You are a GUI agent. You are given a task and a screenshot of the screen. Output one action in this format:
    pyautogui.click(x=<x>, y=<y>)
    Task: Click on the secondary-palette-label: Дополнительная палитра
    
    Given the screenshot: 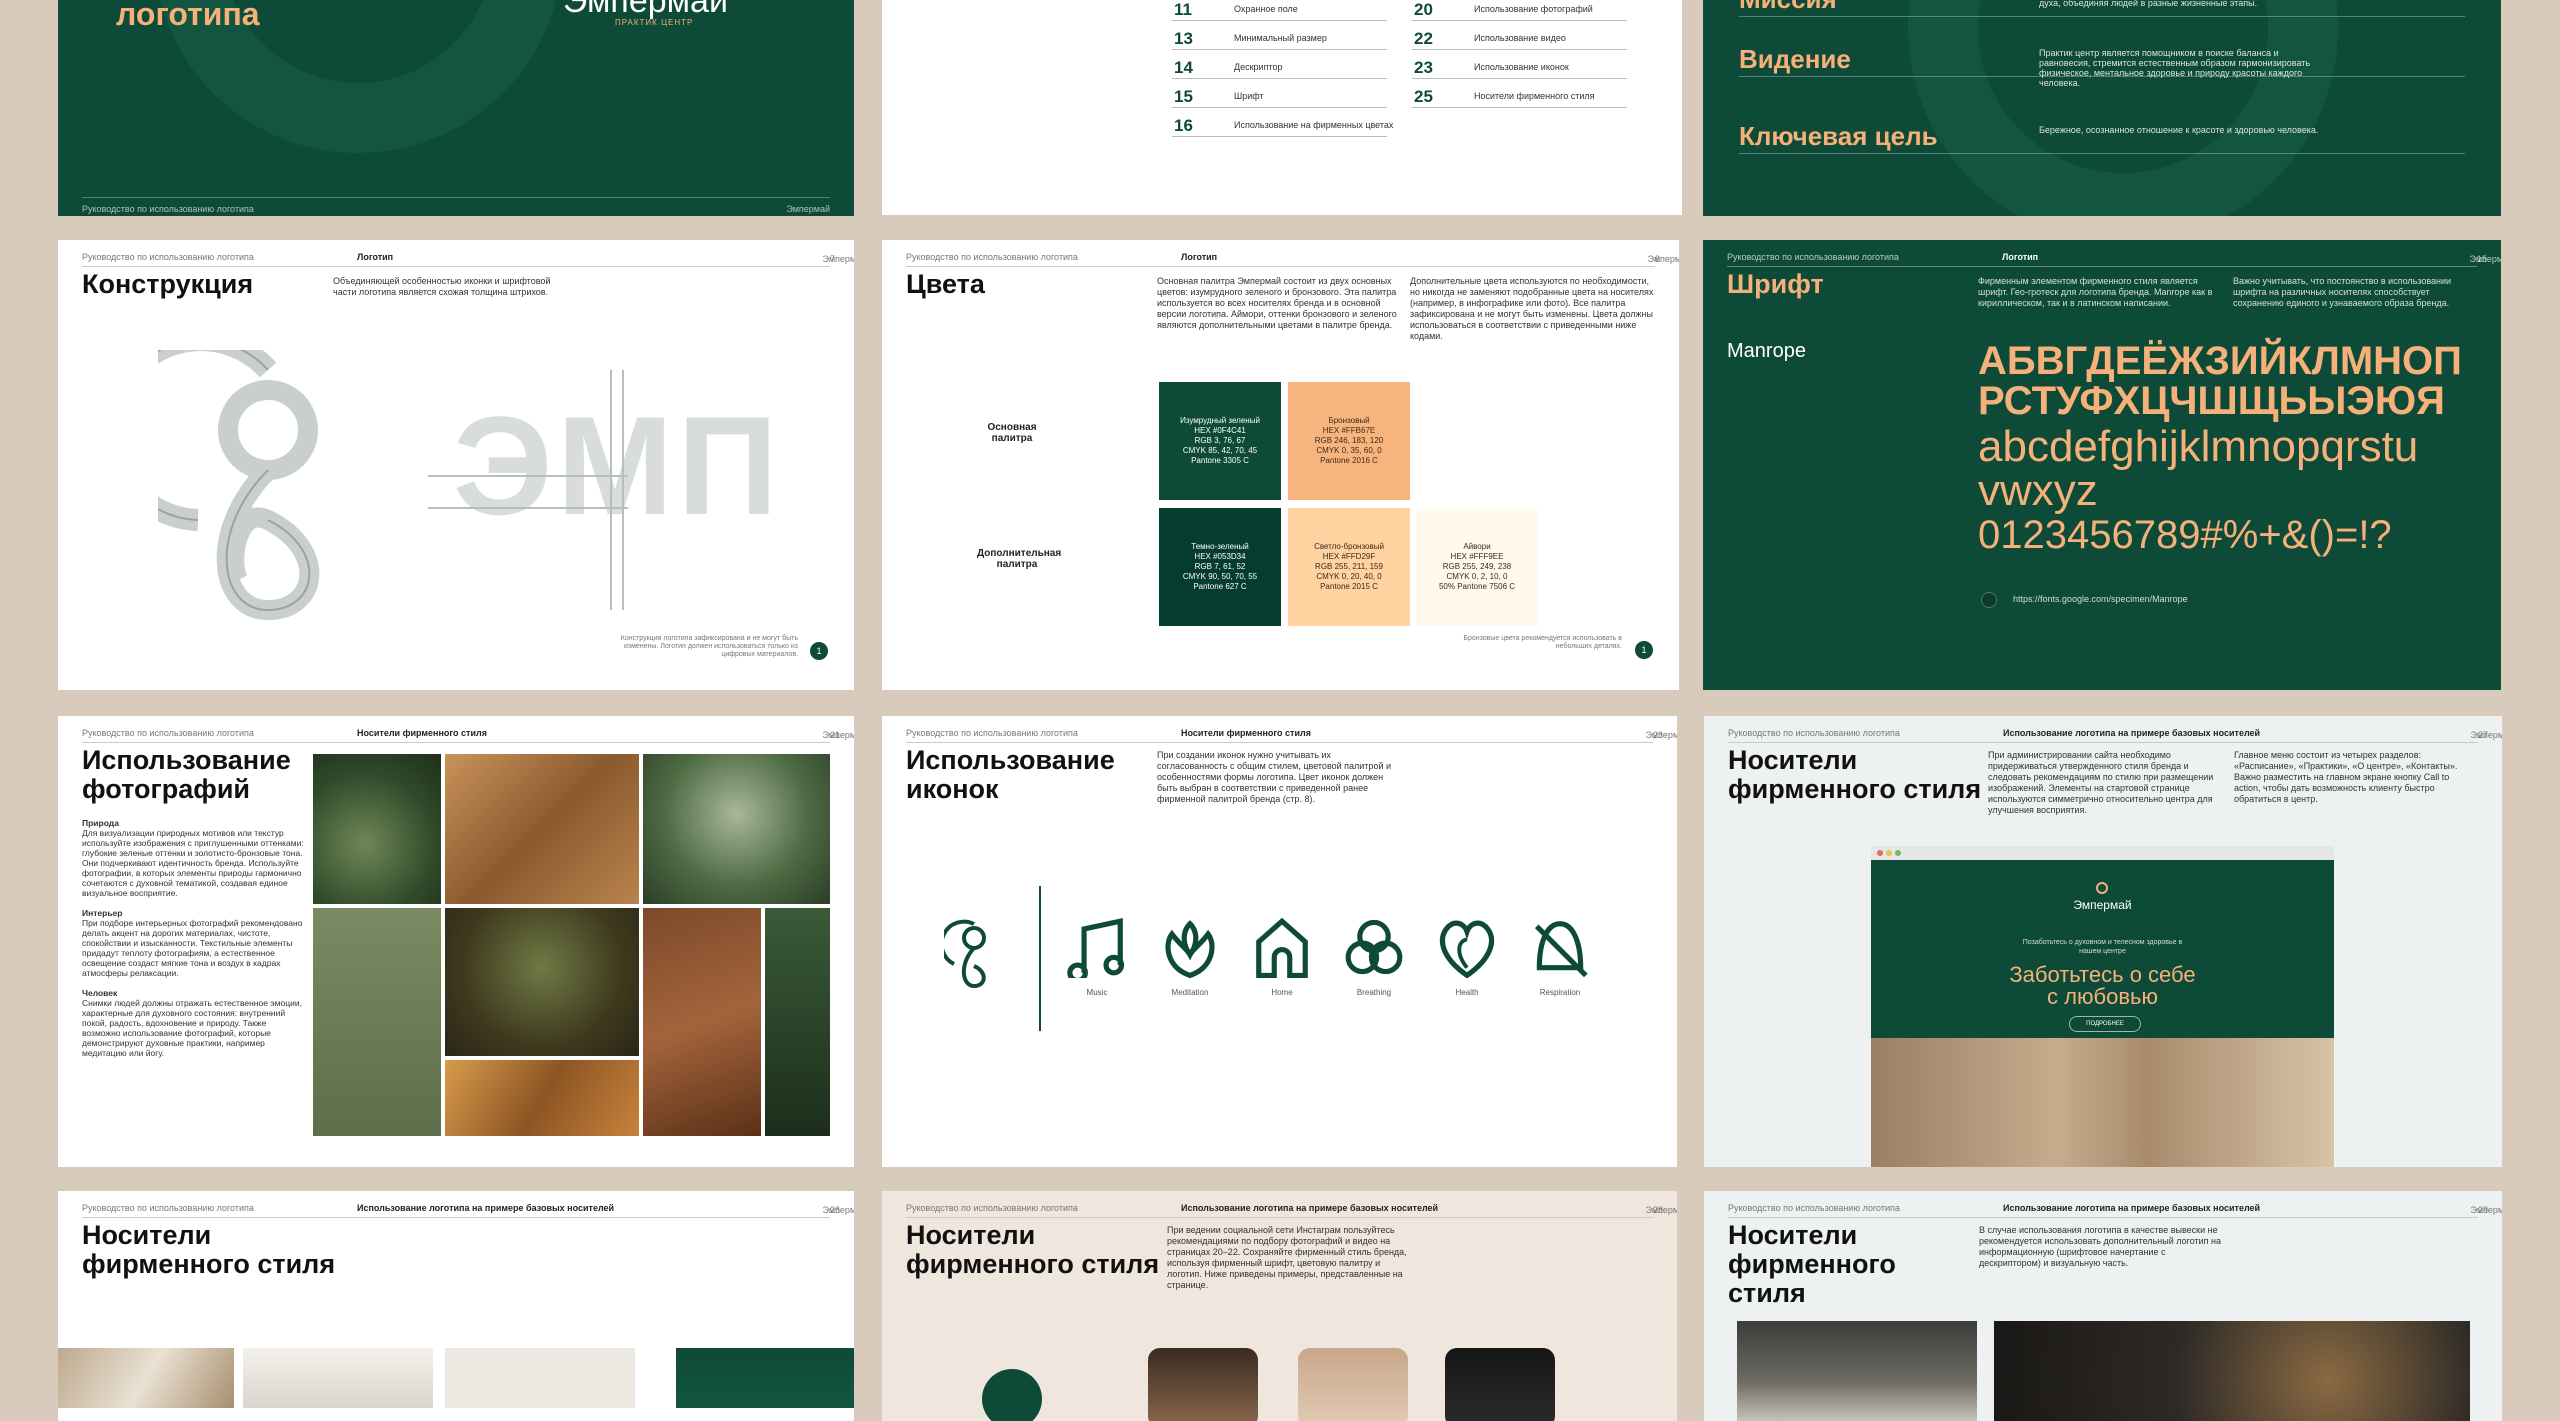 What is the action you would take?
    pyautogui.click(x=1019, y=559)
    